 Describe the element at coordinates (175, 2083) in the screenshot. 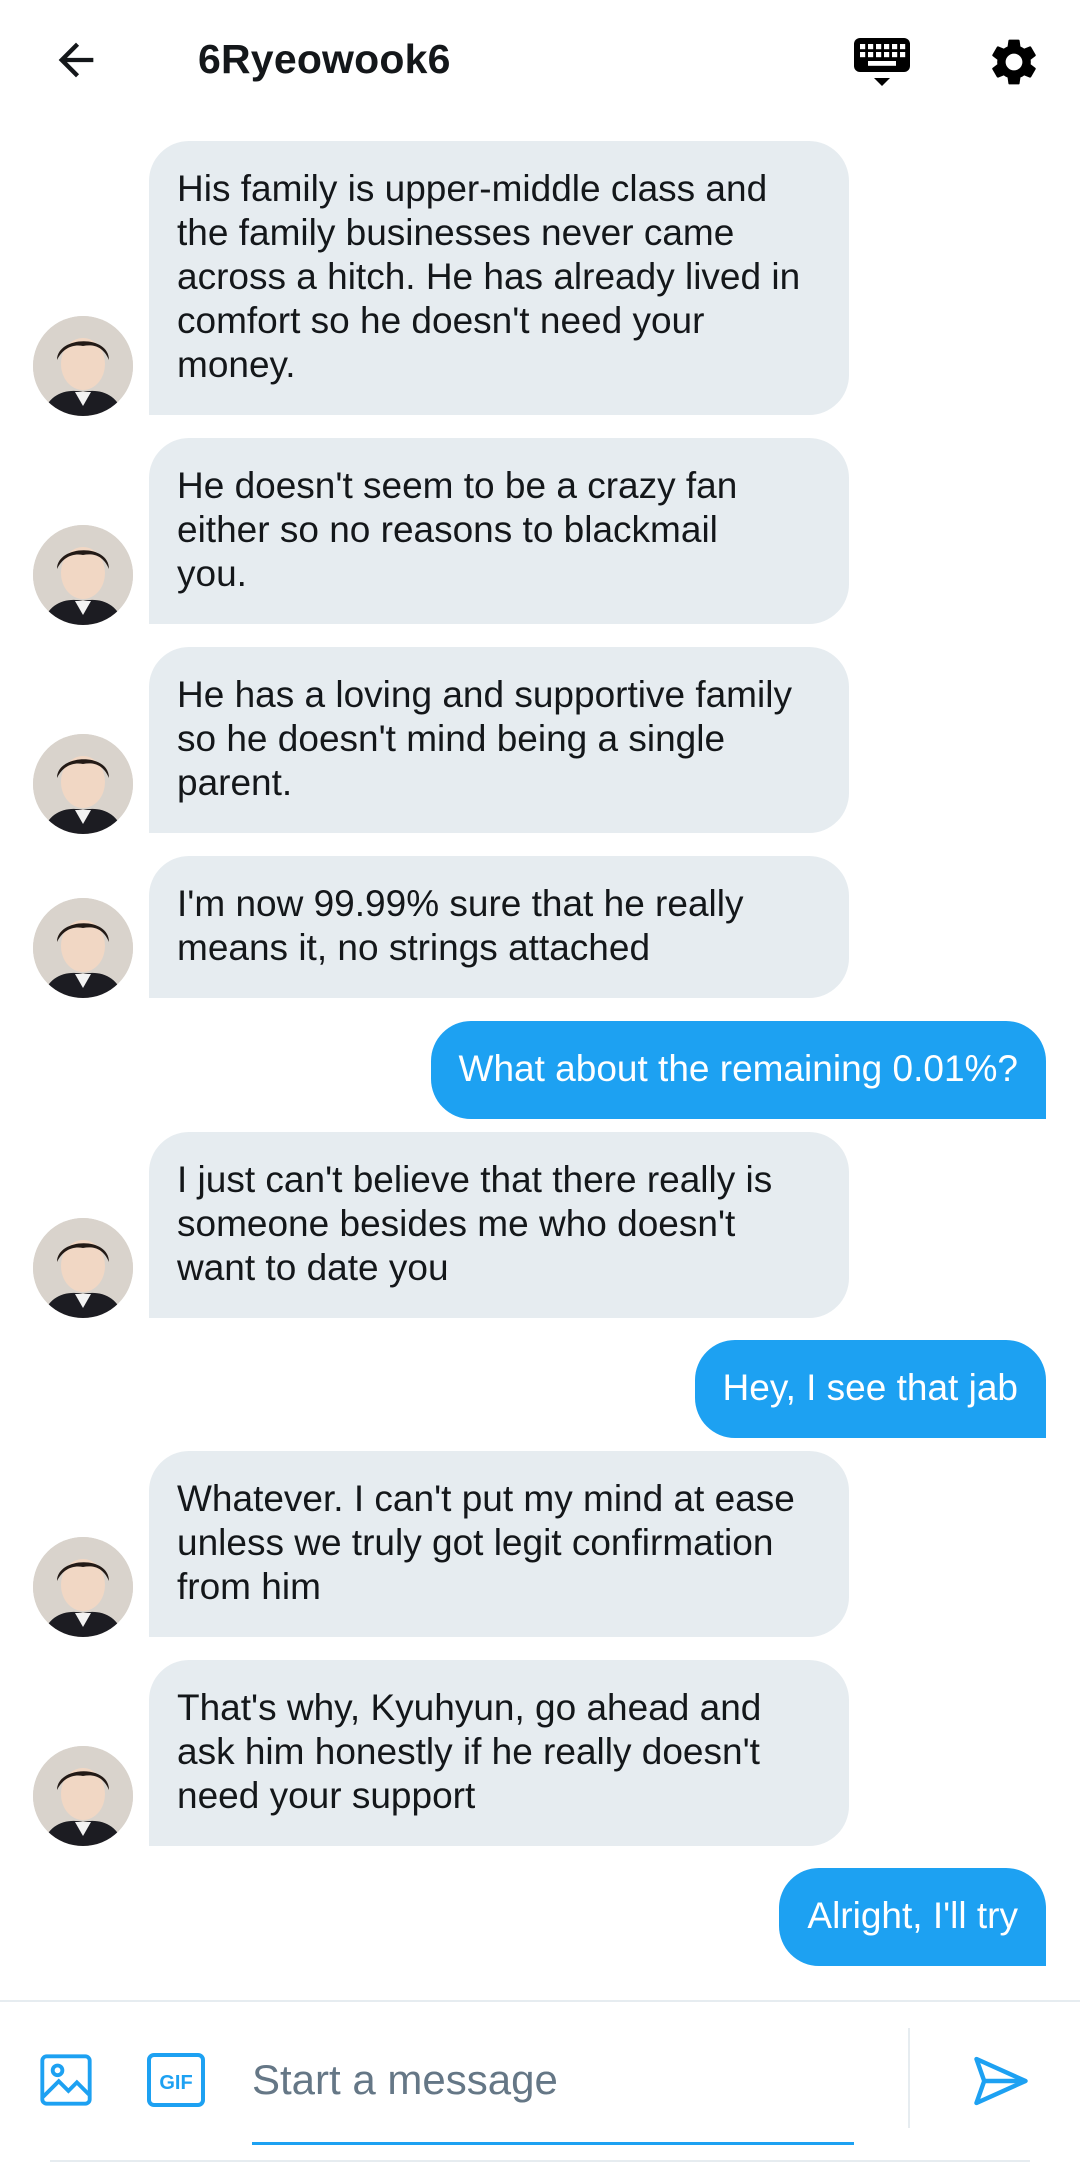

I see `gif-label: GIF` at that location.